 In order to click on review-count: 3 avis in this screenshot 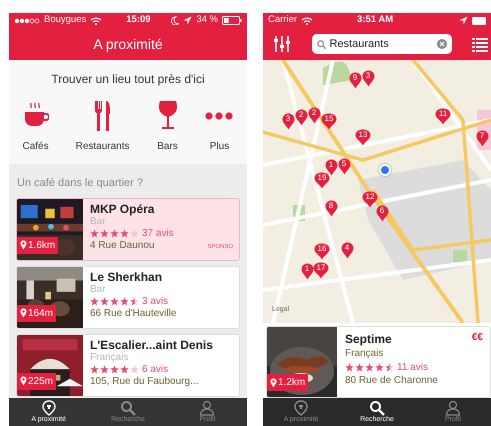, I will do `click(155, 302)`.